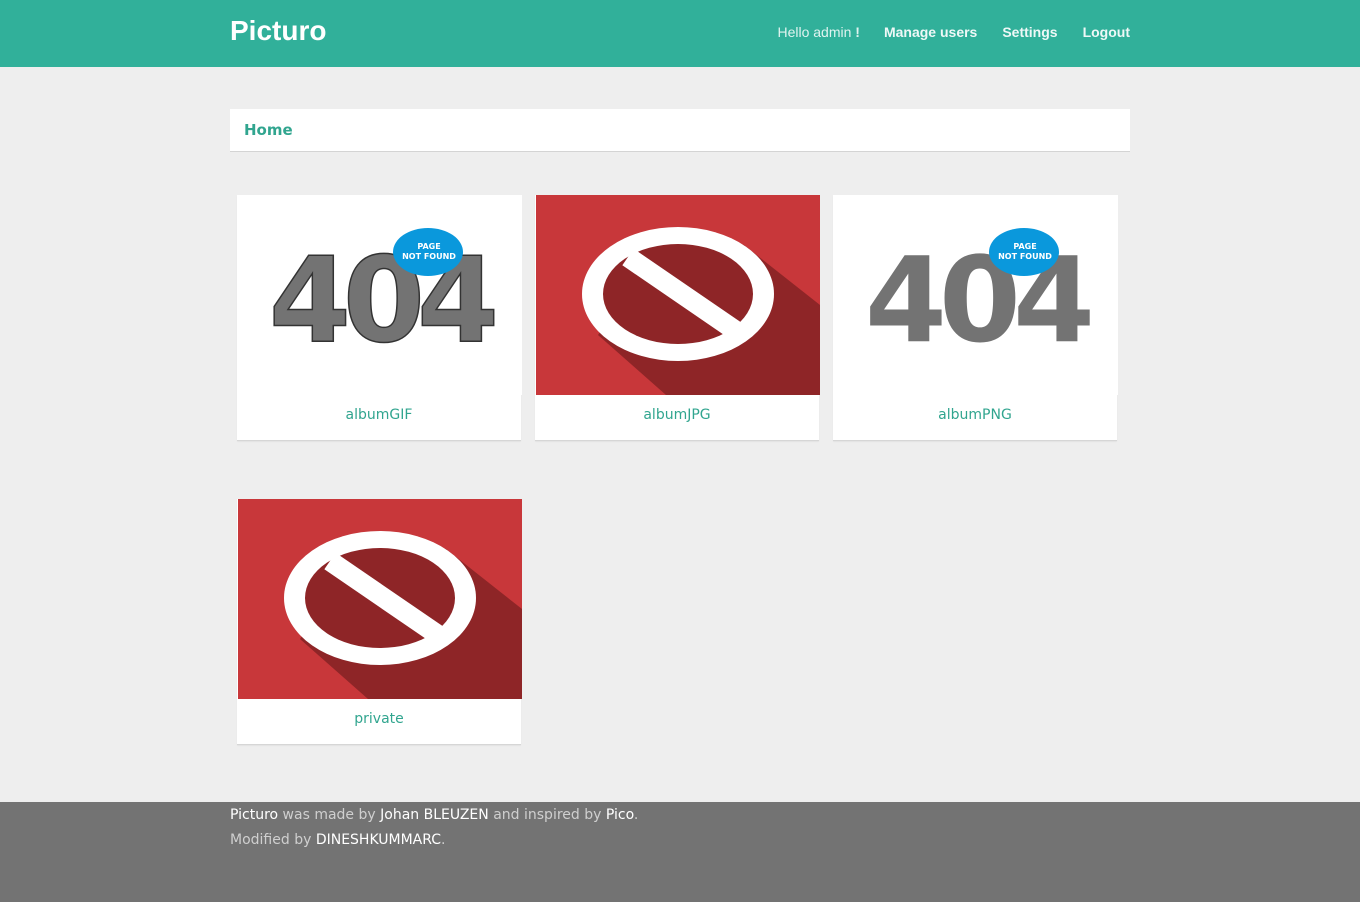 Image resolution: width=1360 pixels, height=902 pixels. I want to click on footer-text-modified: Modified by, so click(273, 840).